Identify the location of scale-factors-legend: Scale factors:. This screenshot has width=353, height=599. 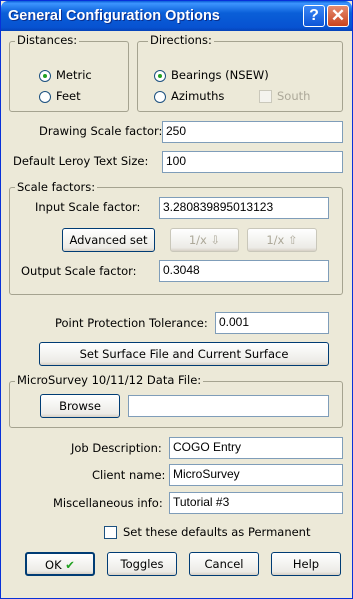
(56, 187).